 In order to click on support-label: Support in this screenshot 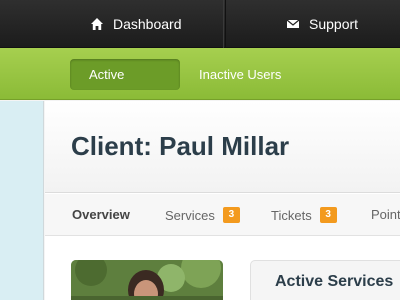, I will do `click(334, 24)`.